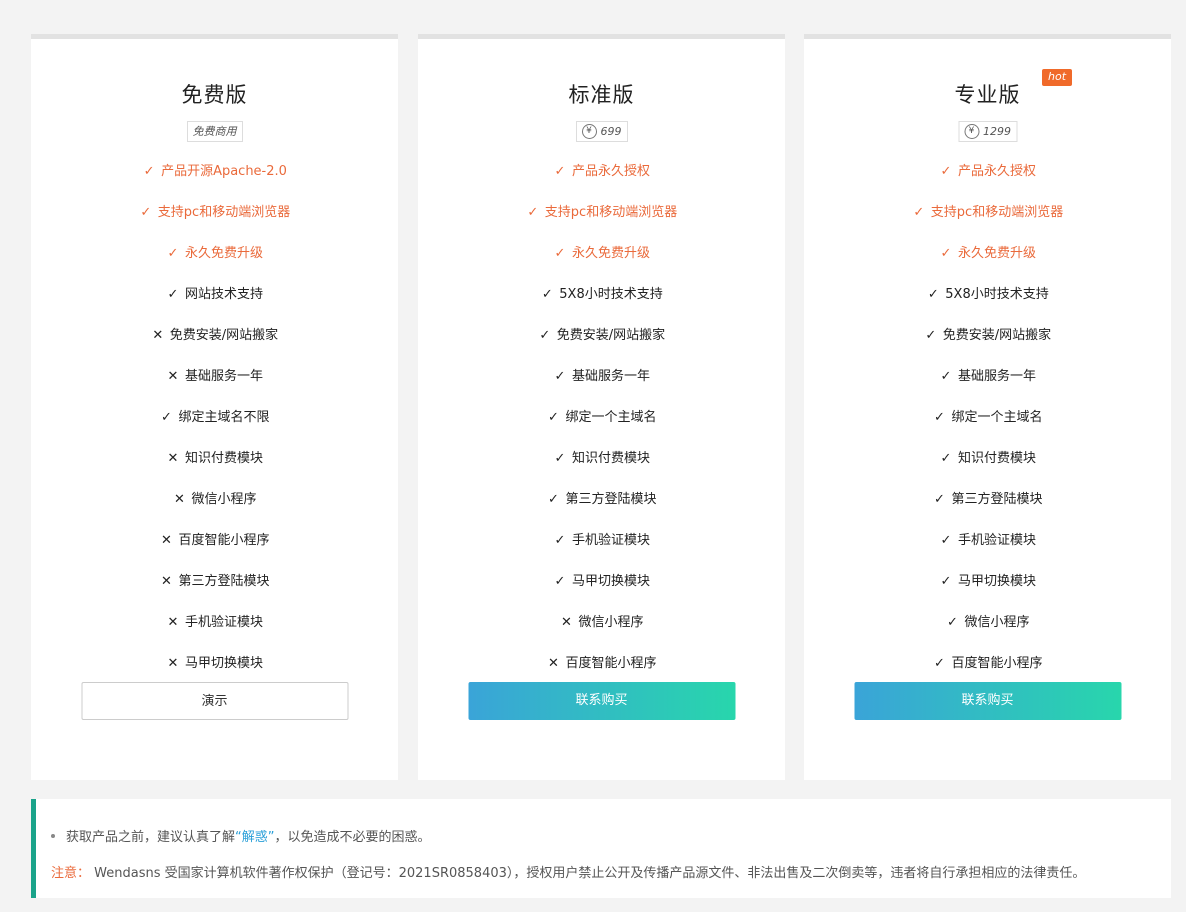 Image resolution: width=1186 pixels, height=912 pixels. Describe the element at coordinates (601, 509) in the screenshot. I see `feature-item: ✓ 第三方登陆模块` at that location.